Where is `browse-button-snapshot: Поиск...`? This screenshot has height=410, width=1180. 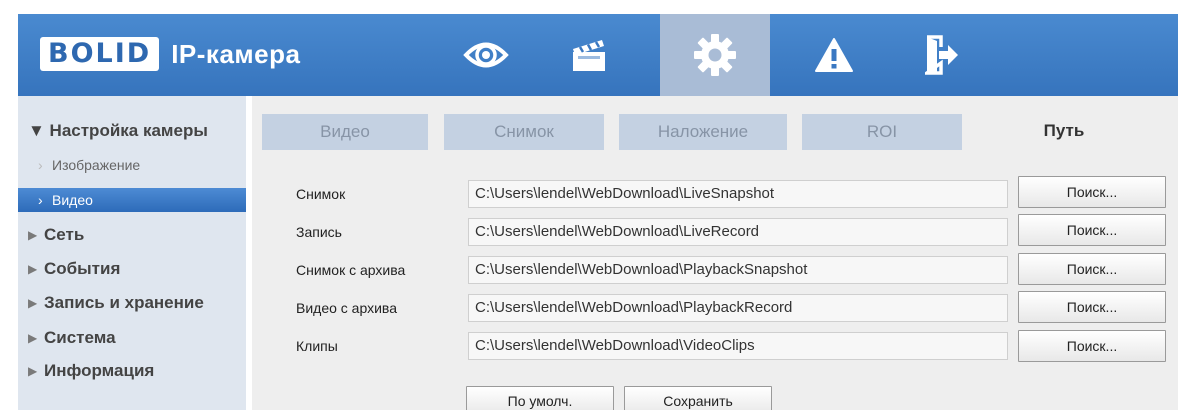 browse-button-snapshot: Поиск... is located at coordinates (1092, 192).